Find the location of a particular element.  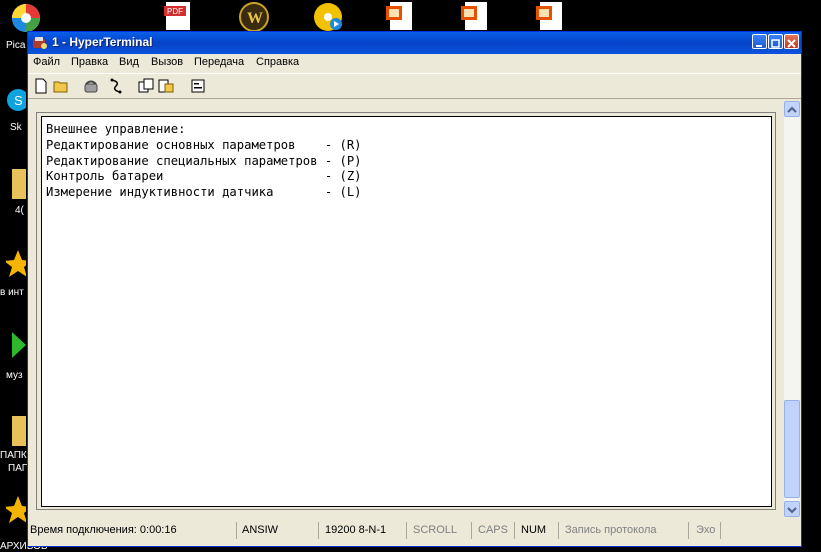

menu-edit: Правка is located at coordinates (89, 62).